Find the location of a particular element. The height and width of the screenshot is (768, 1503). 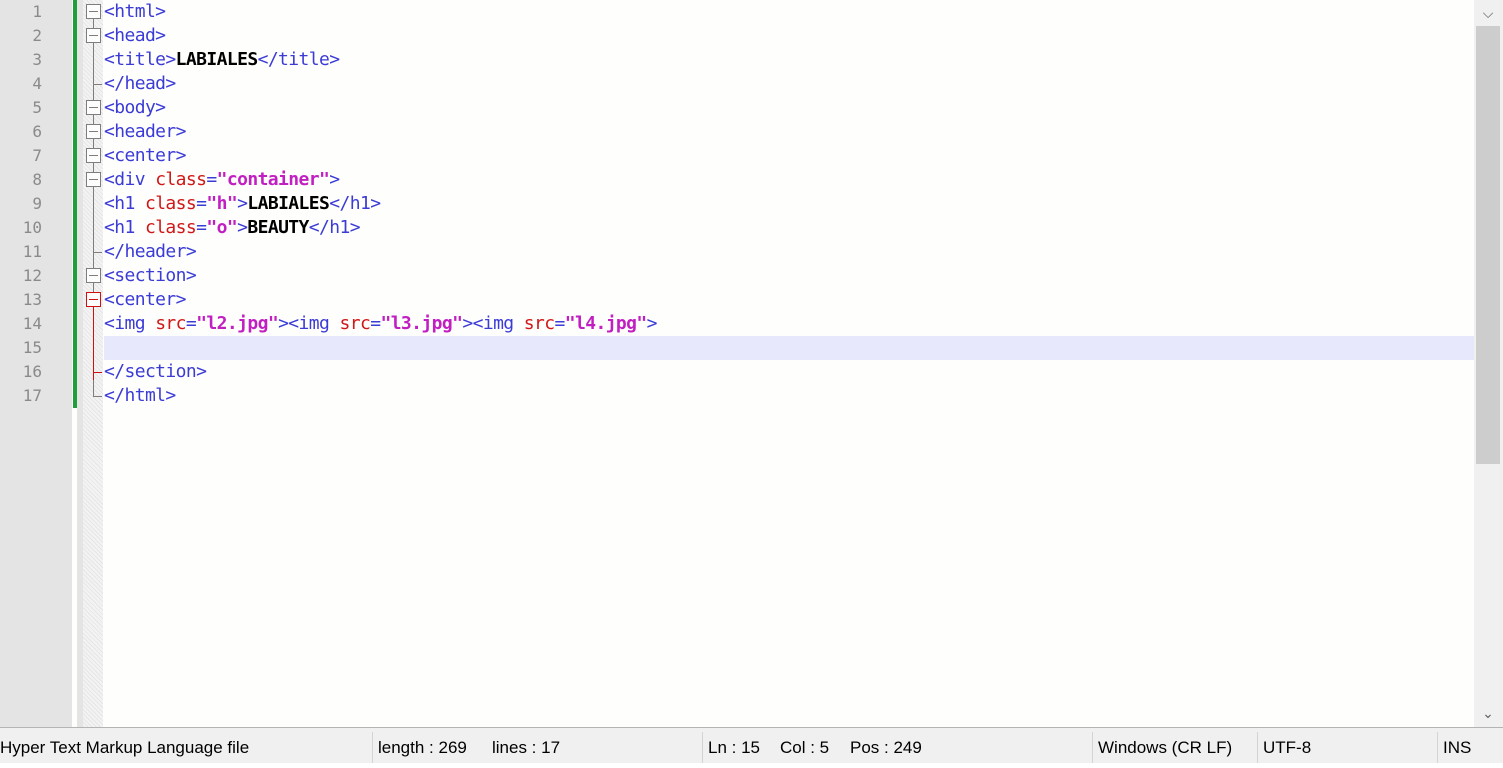

code-token-tag: <html> is located at coordinates (135, 11).